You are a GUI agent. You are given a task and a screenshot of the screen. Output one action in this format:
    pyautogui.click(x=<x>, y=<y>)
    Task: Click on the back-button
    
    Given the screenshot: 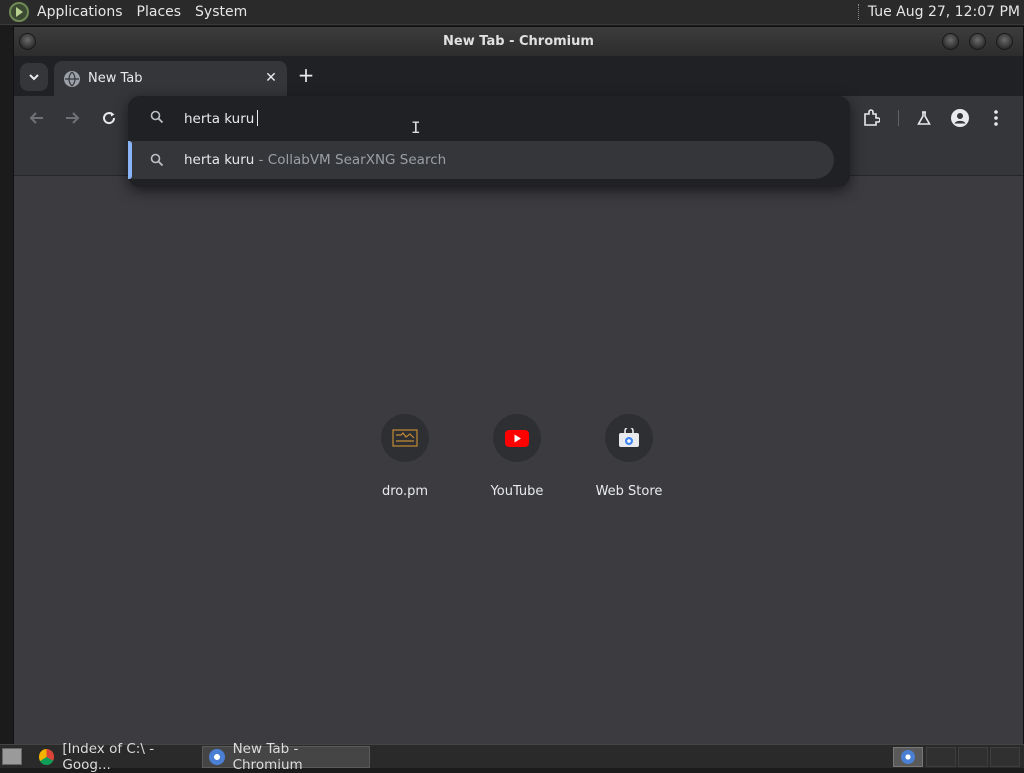 What is the action you would take?
    pyautogui.click(x=37, y=118)
    